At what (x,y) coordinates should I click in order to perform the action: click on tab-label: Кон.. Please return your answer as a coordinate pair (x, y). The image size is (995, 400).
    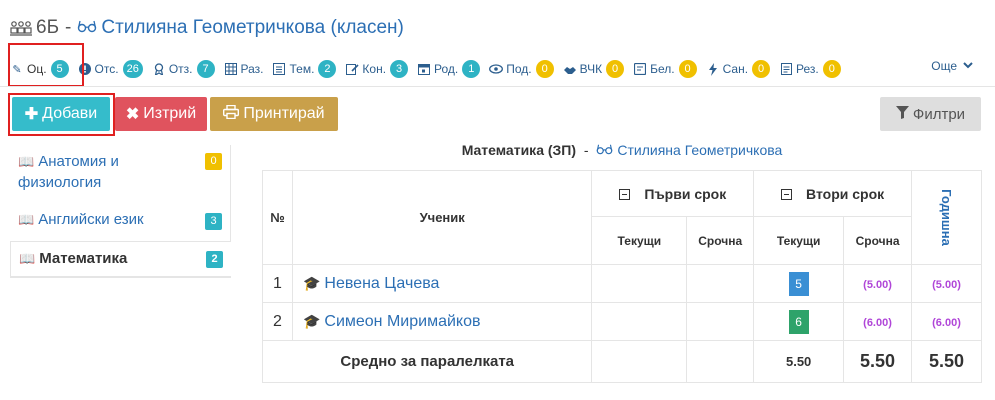
    Looking at the image, I should click on (374, 69).